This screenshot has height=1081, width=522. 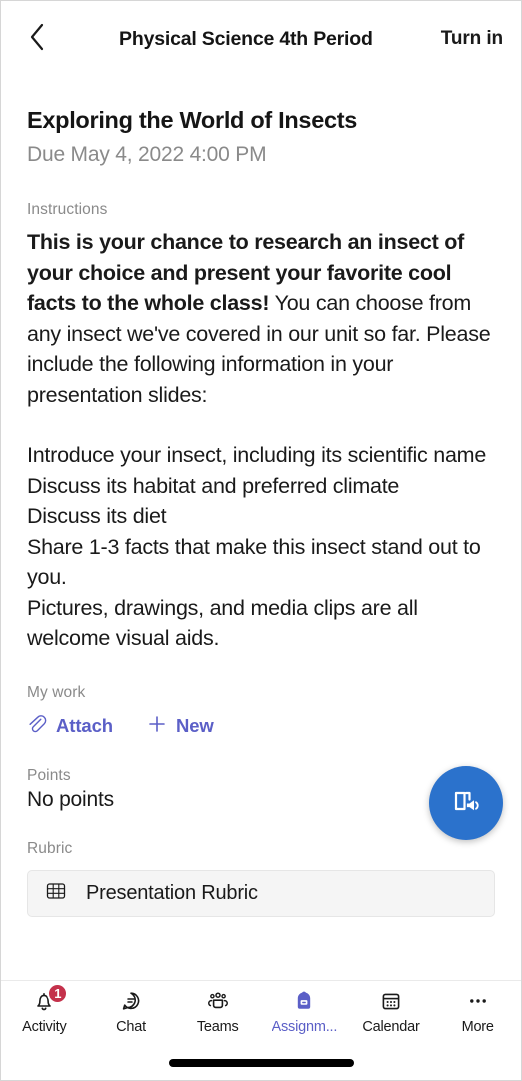 What do you see at coordinates (246, 38) in the screenshot?
I see `page-title: Physical Science 4th Period` at bounding box center [246, 38].